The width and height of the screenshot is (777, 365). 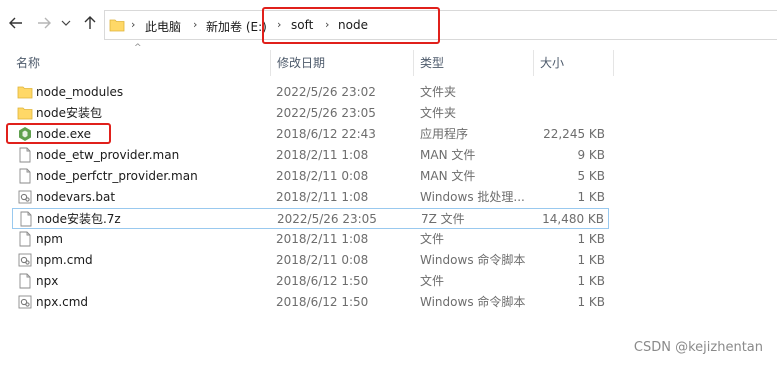 I want to click on up-button, so click(x=90, y=23).